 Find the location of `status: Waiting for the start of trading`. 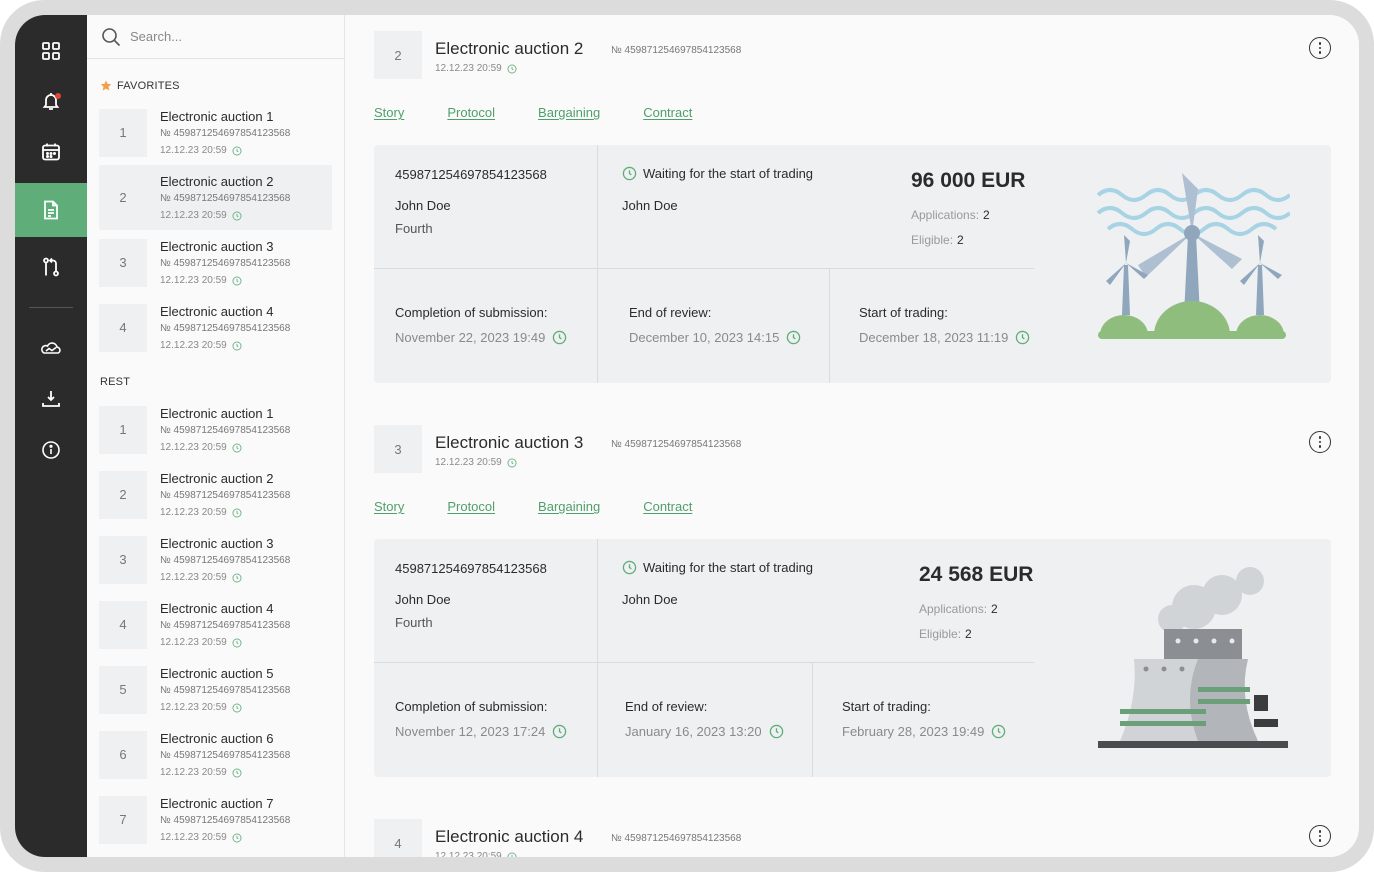

status: Waiting for the start of trading is located at coordinates (717, 567).